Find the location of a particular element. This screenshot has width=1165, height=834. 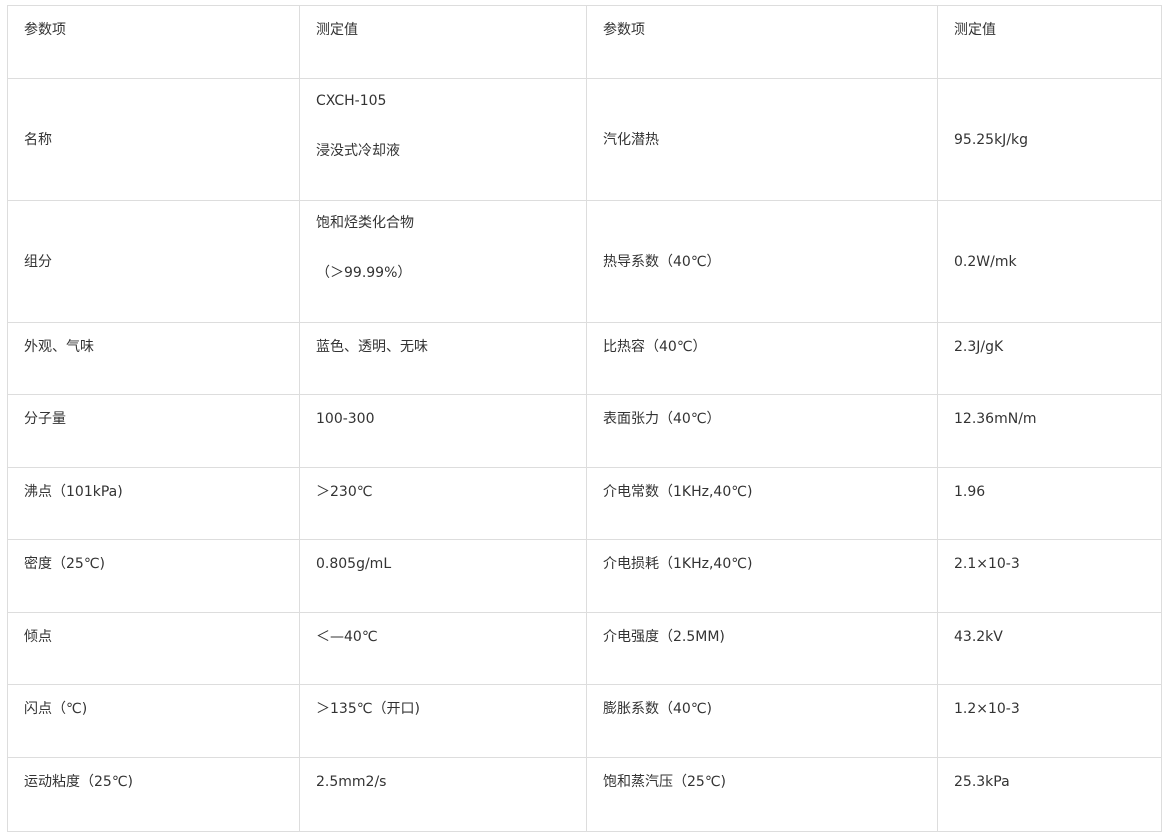

value-name-line2: 浸没式冷却液 is located at coordinates (358, 151).